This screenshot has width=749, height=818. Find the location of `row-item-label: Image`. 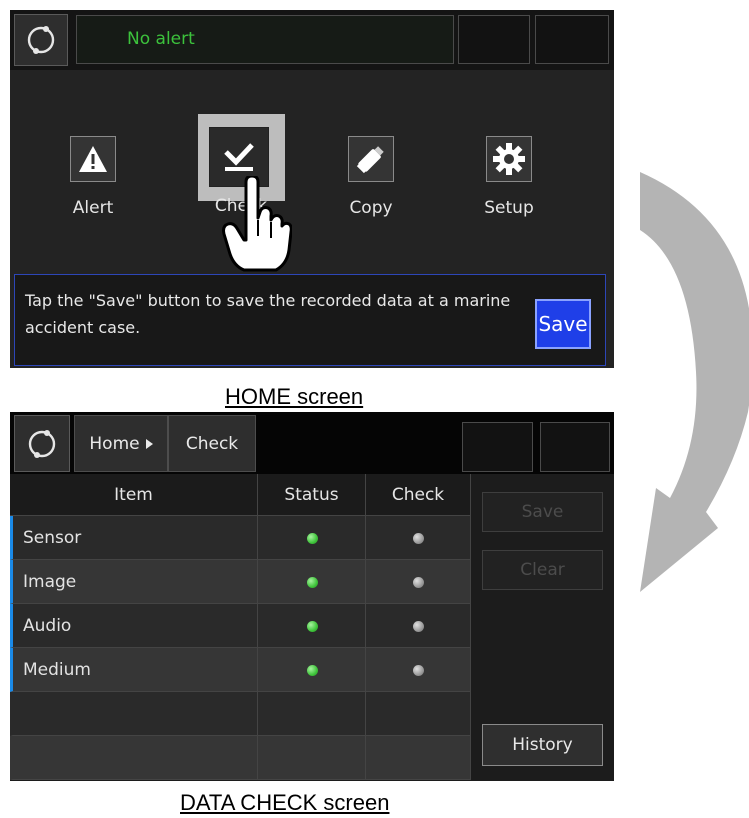

row-item-label: Image is located at coordinates (134, 582).